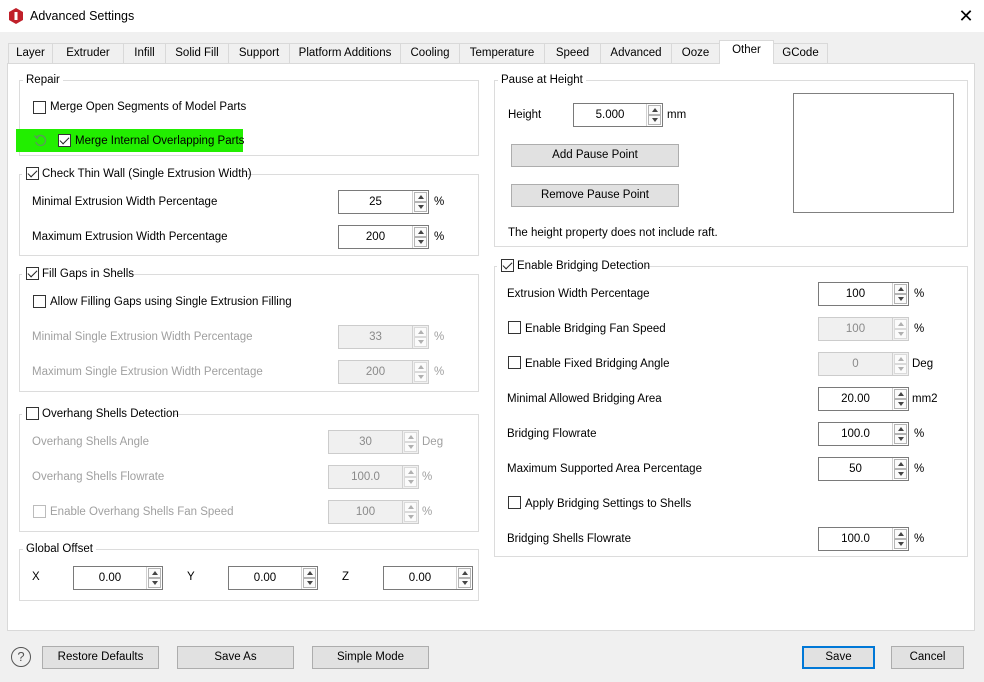 The height and width of the screenshot is (682, 984). What do you see at coordinates (855, 364) in the screenshot?
I see `bridging-angle-value: 0` at bounding box center [855, 364].